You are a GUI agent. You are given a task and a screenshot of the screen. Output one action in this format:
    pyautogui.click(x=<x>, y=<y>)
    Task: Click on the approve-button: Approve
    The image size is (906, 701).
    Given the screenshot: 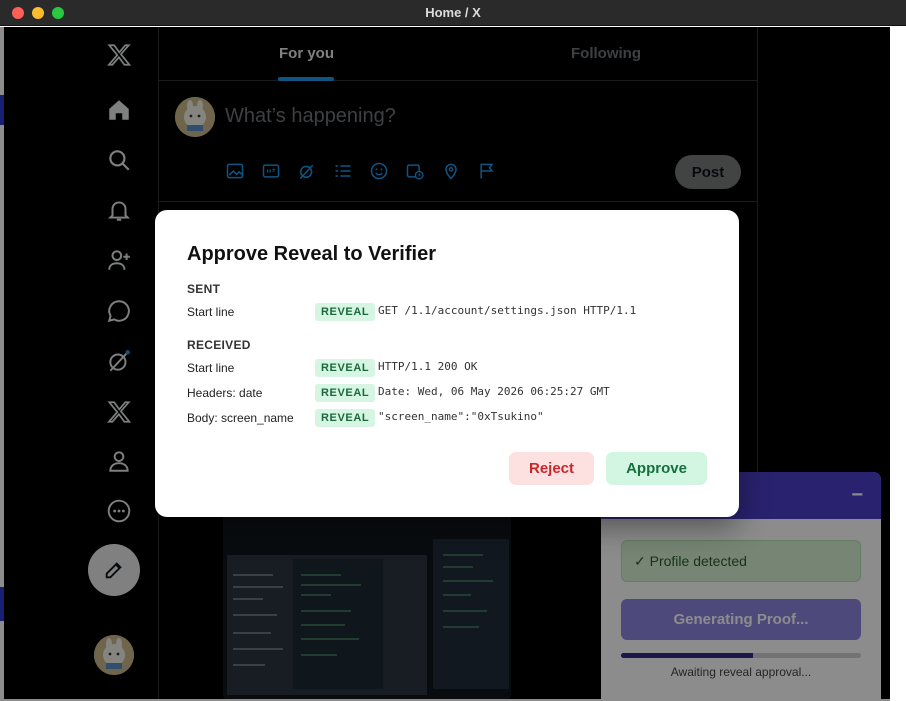 What is the action you would take?
    pyautogui.click(x=656, y=468)
    